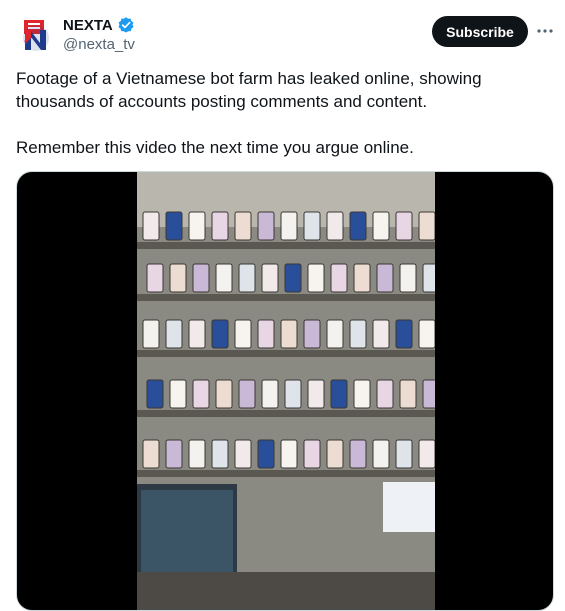  Describe the element at coordinates (126, 25) in the screenshot. I see `verified-badge-icon` at that location.